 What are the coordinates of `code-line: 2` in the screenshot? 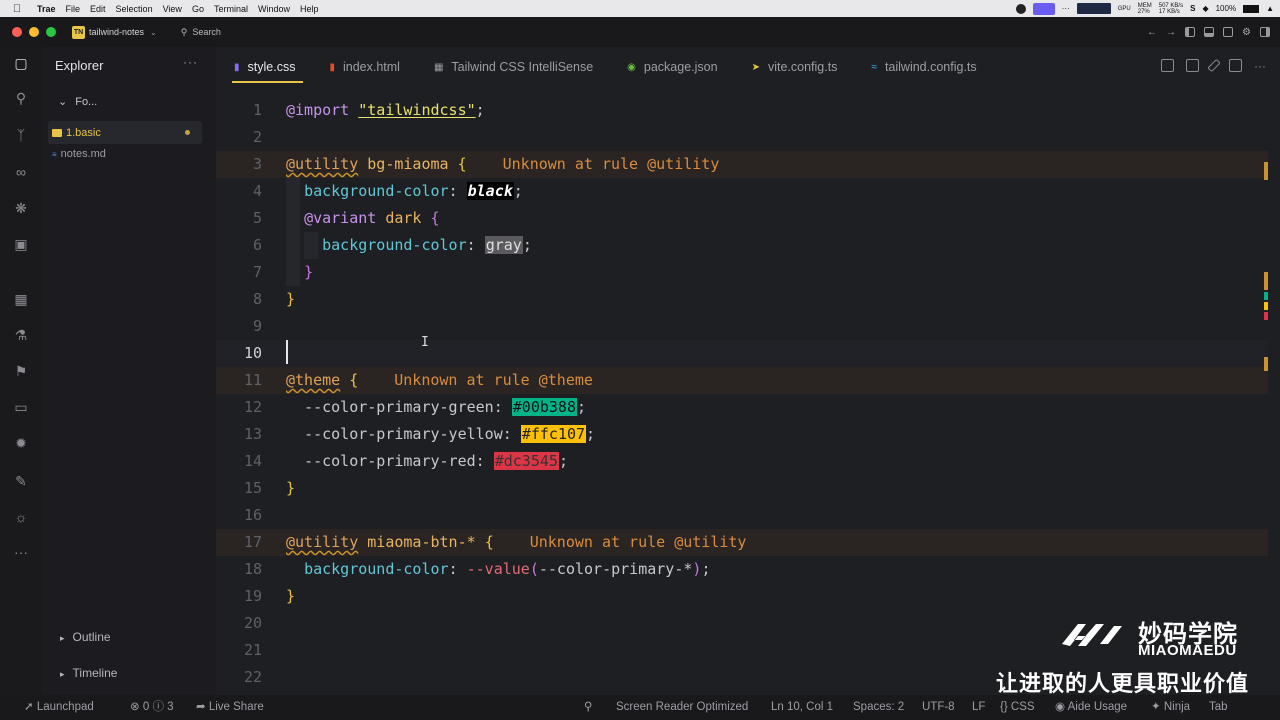 It's located at (742, 137).